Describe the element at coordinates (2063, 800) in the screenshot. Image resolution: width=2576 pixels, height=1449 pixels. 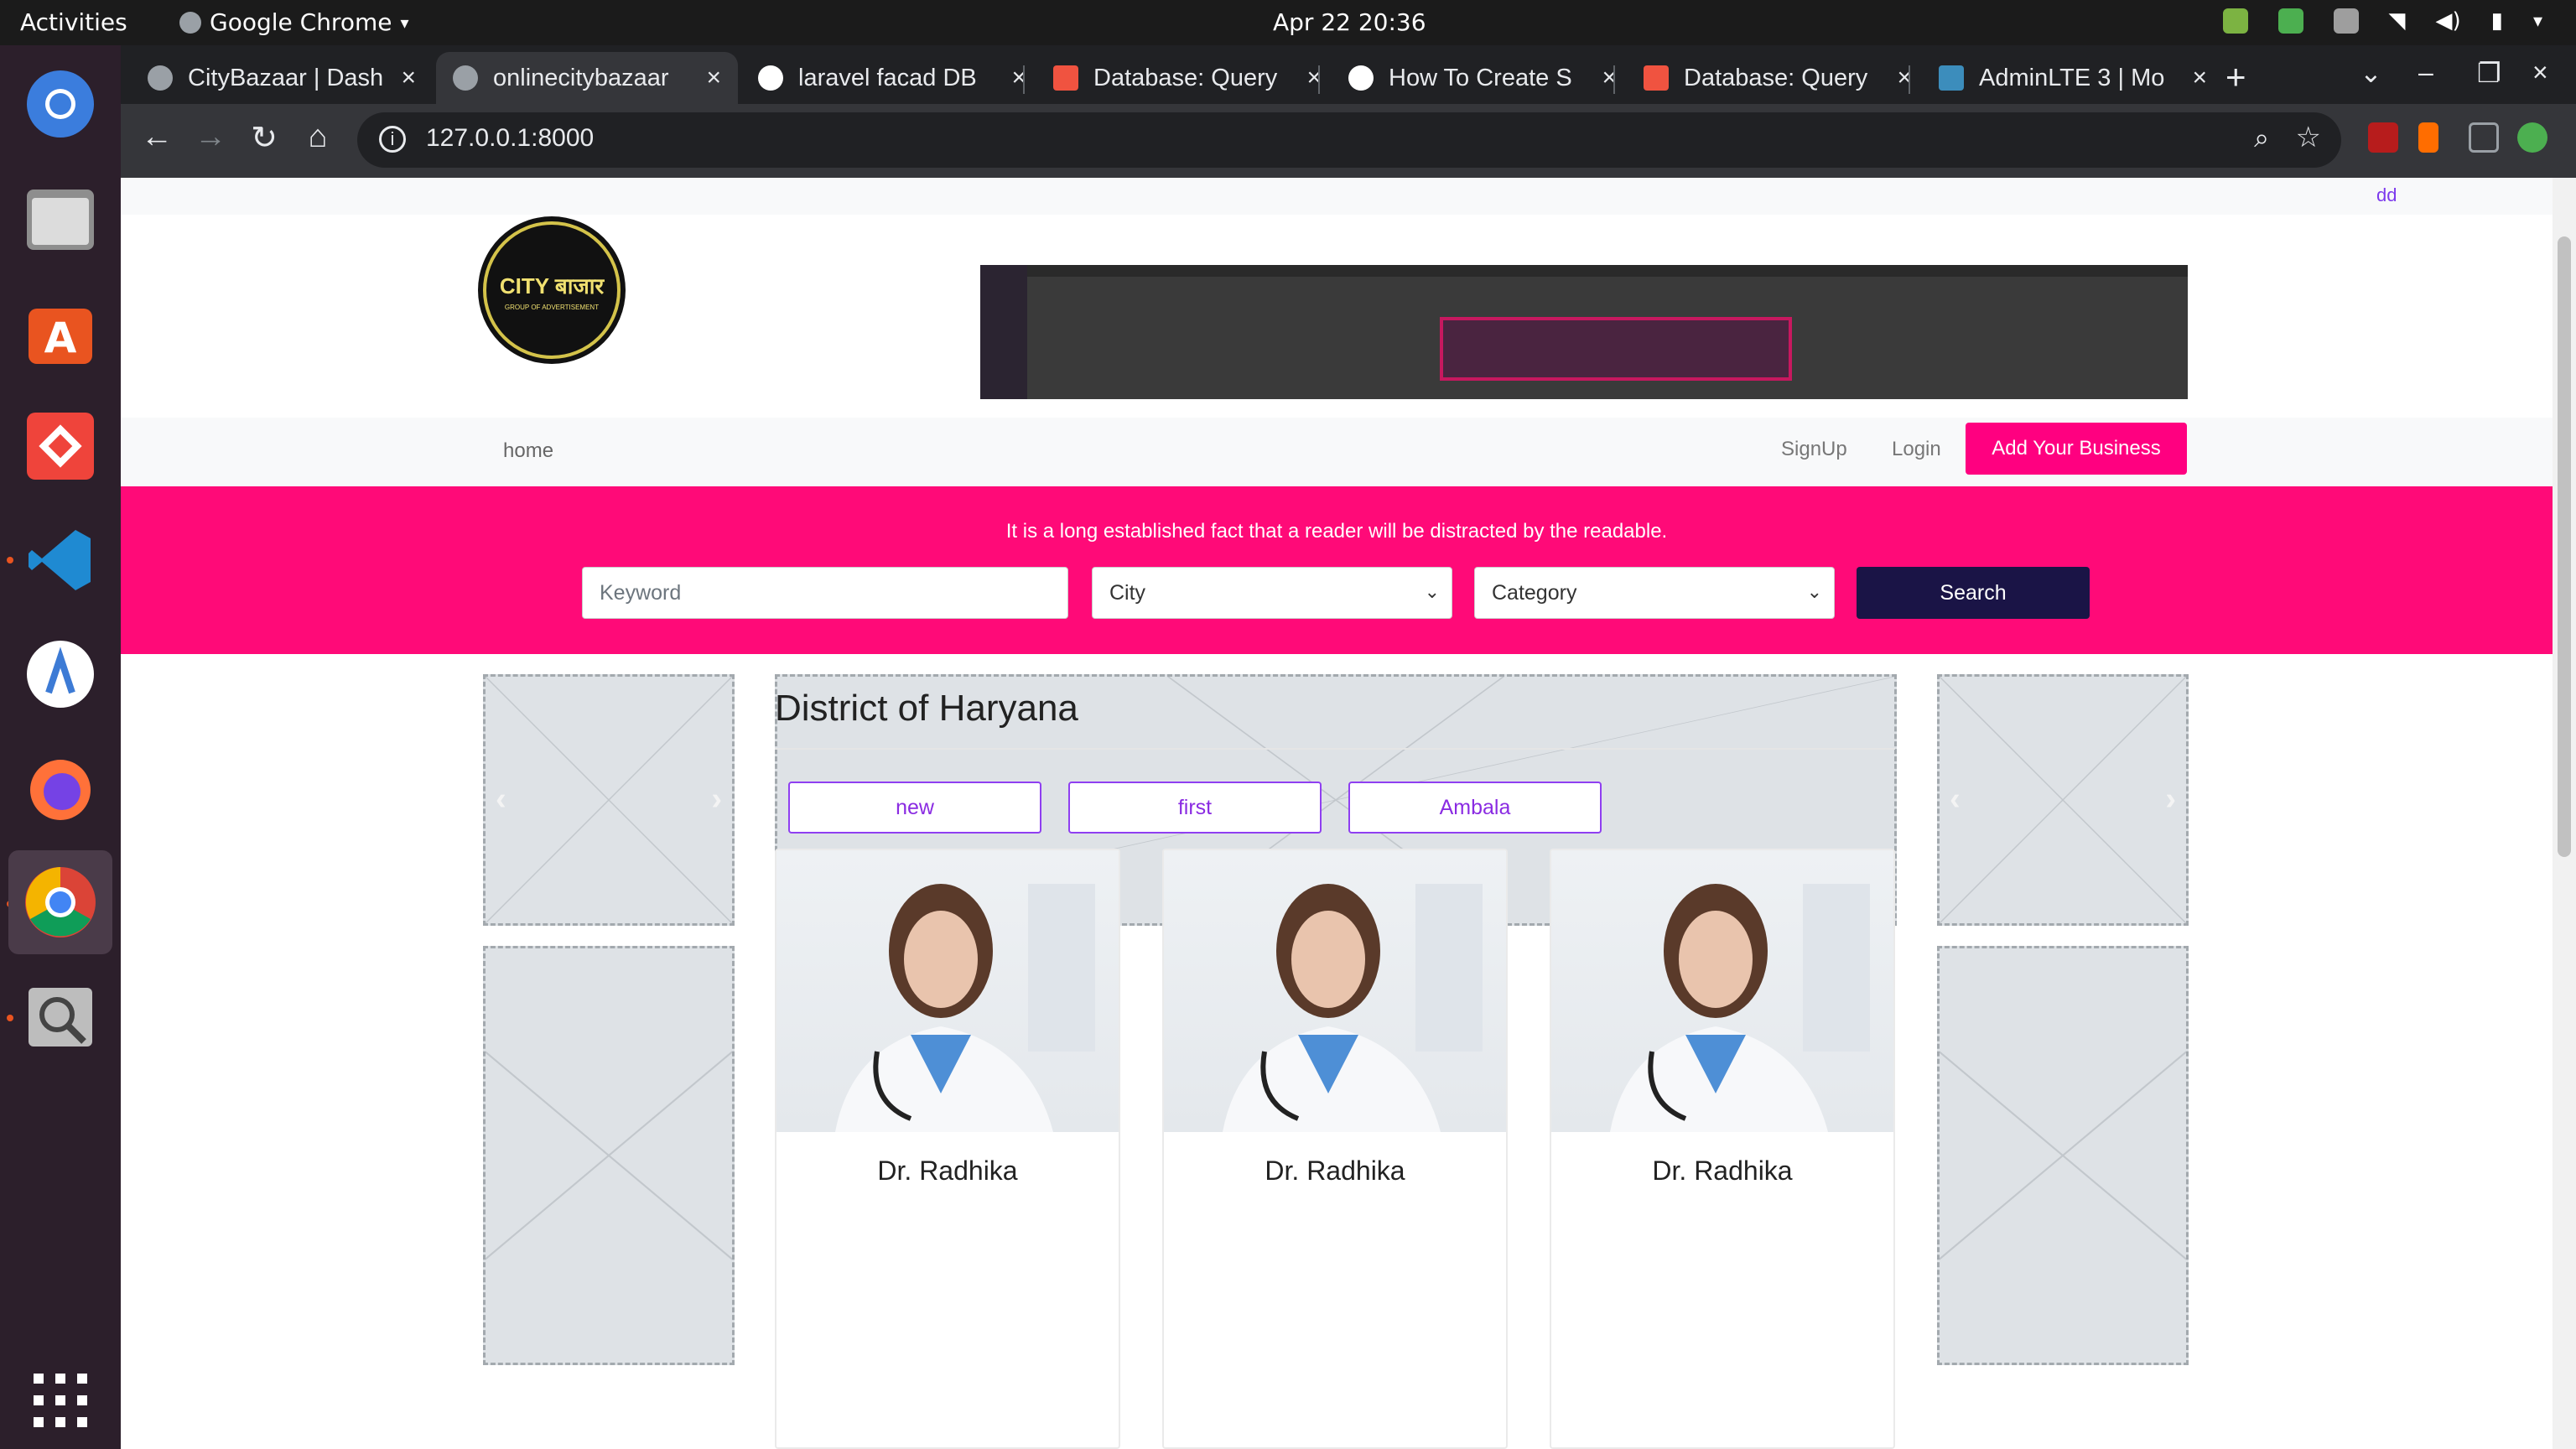
I see `right-ad-slider-placeholder: ‹ ›` at that location.